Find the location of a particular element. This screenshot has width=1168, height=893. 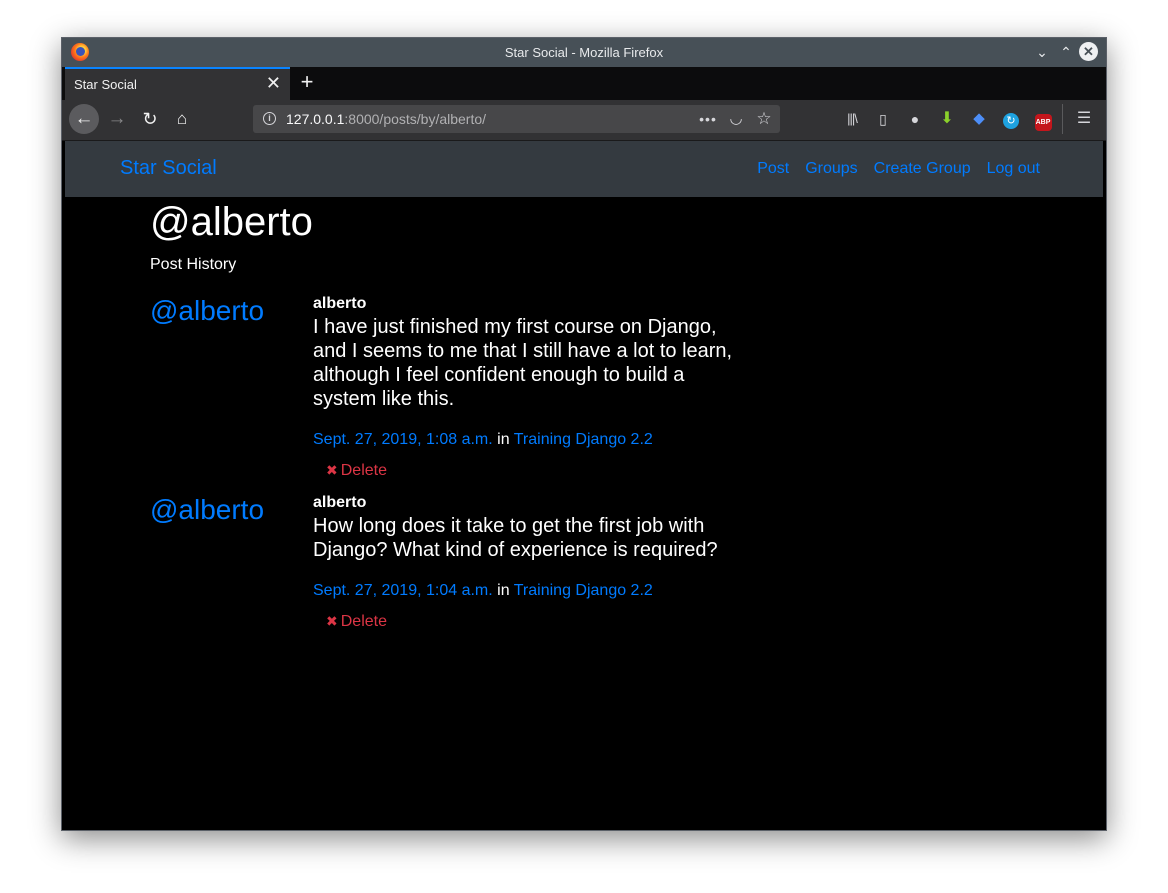

site-info-icon: i is located at coordinates (269, 118).